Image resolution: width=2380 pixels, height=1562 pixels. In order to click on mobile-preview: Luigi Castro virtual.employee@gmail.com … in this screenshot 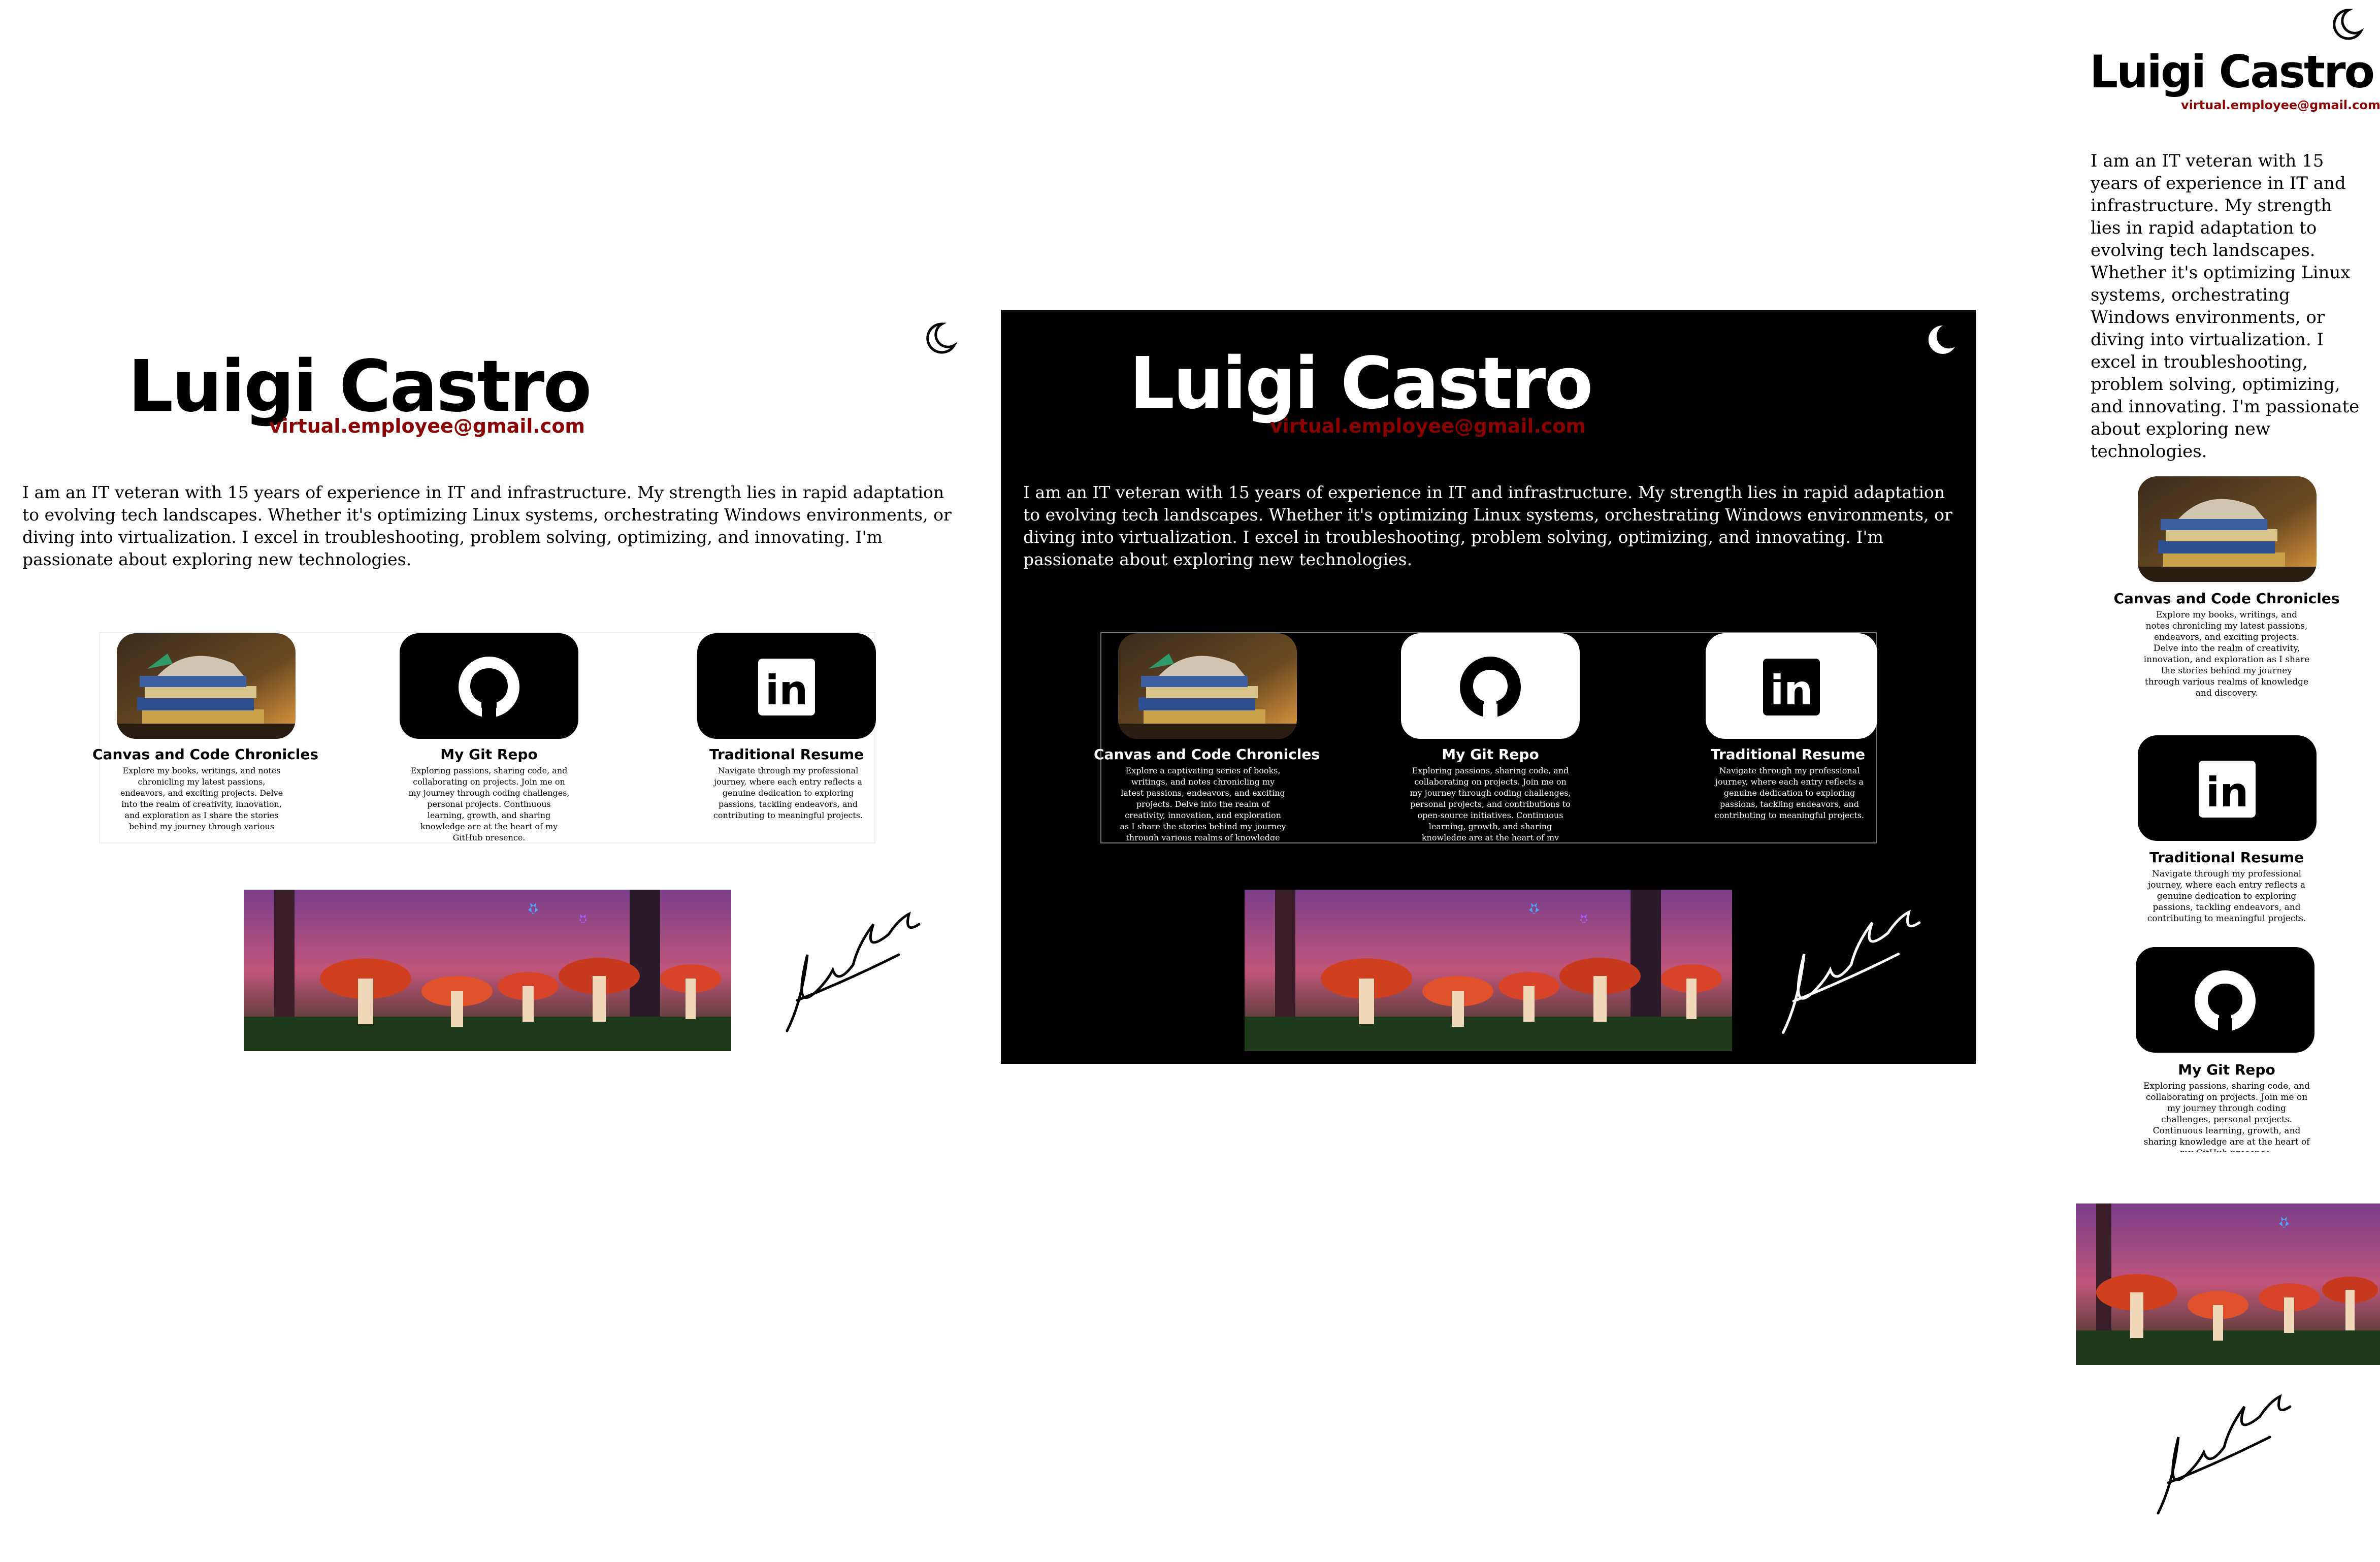, I will do `click(2221, 781)`.